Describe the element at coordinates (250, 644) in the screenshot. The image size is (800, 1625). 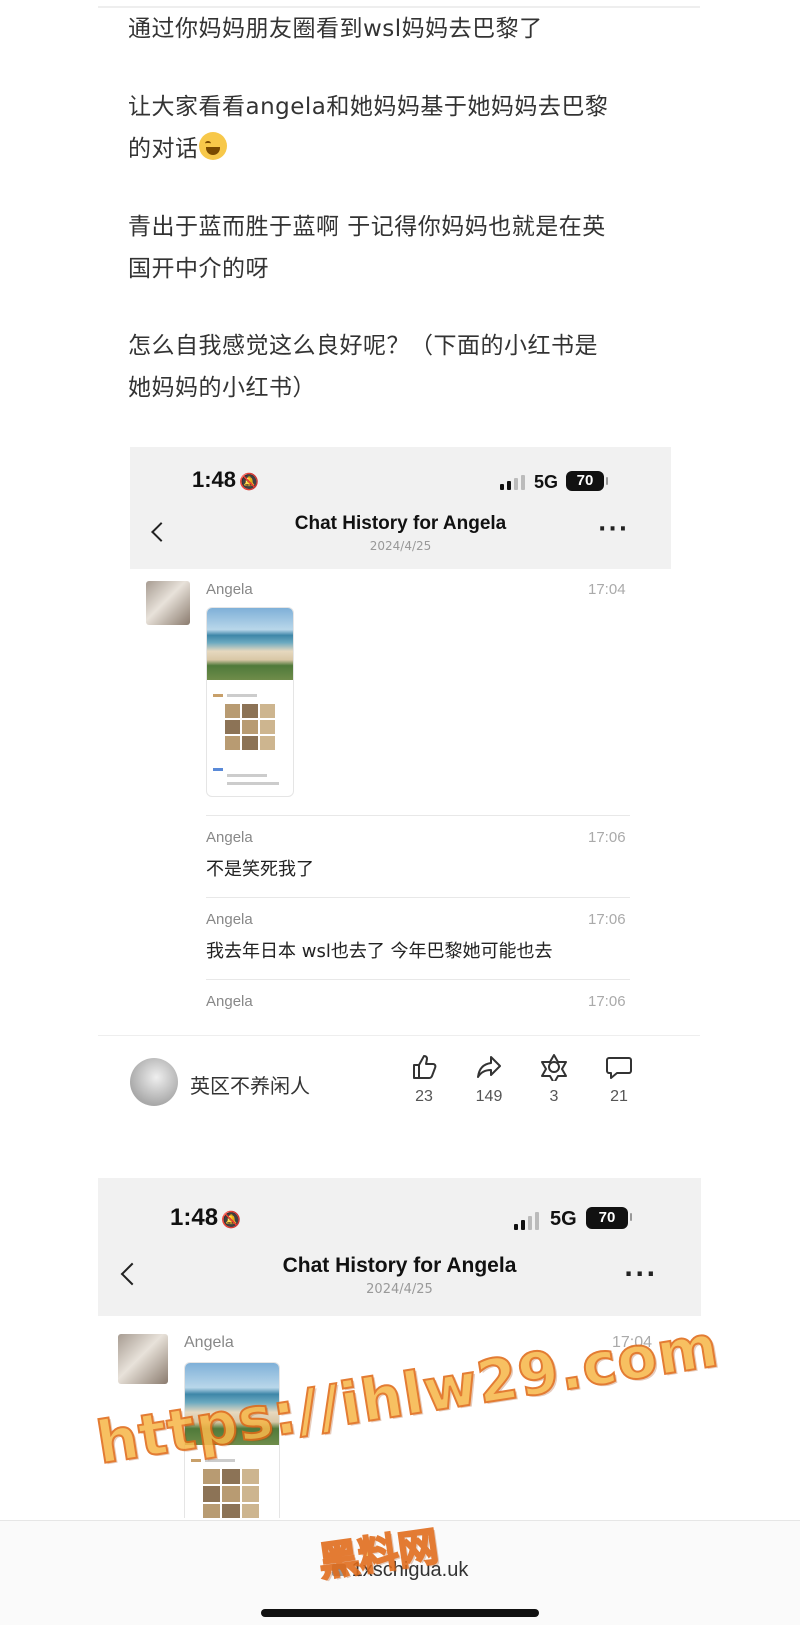
I see `beach-photo` at that location.